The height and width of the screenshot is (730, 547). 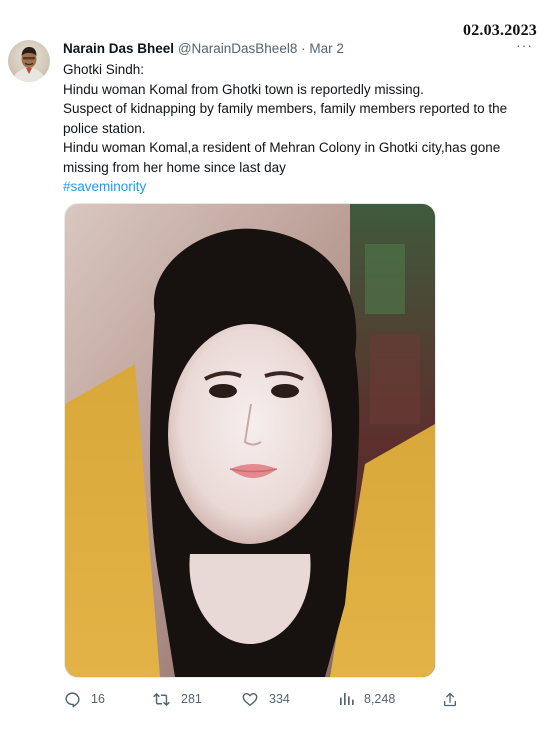 I want to click on views-count: 8,248, so click(x=380, y=699).